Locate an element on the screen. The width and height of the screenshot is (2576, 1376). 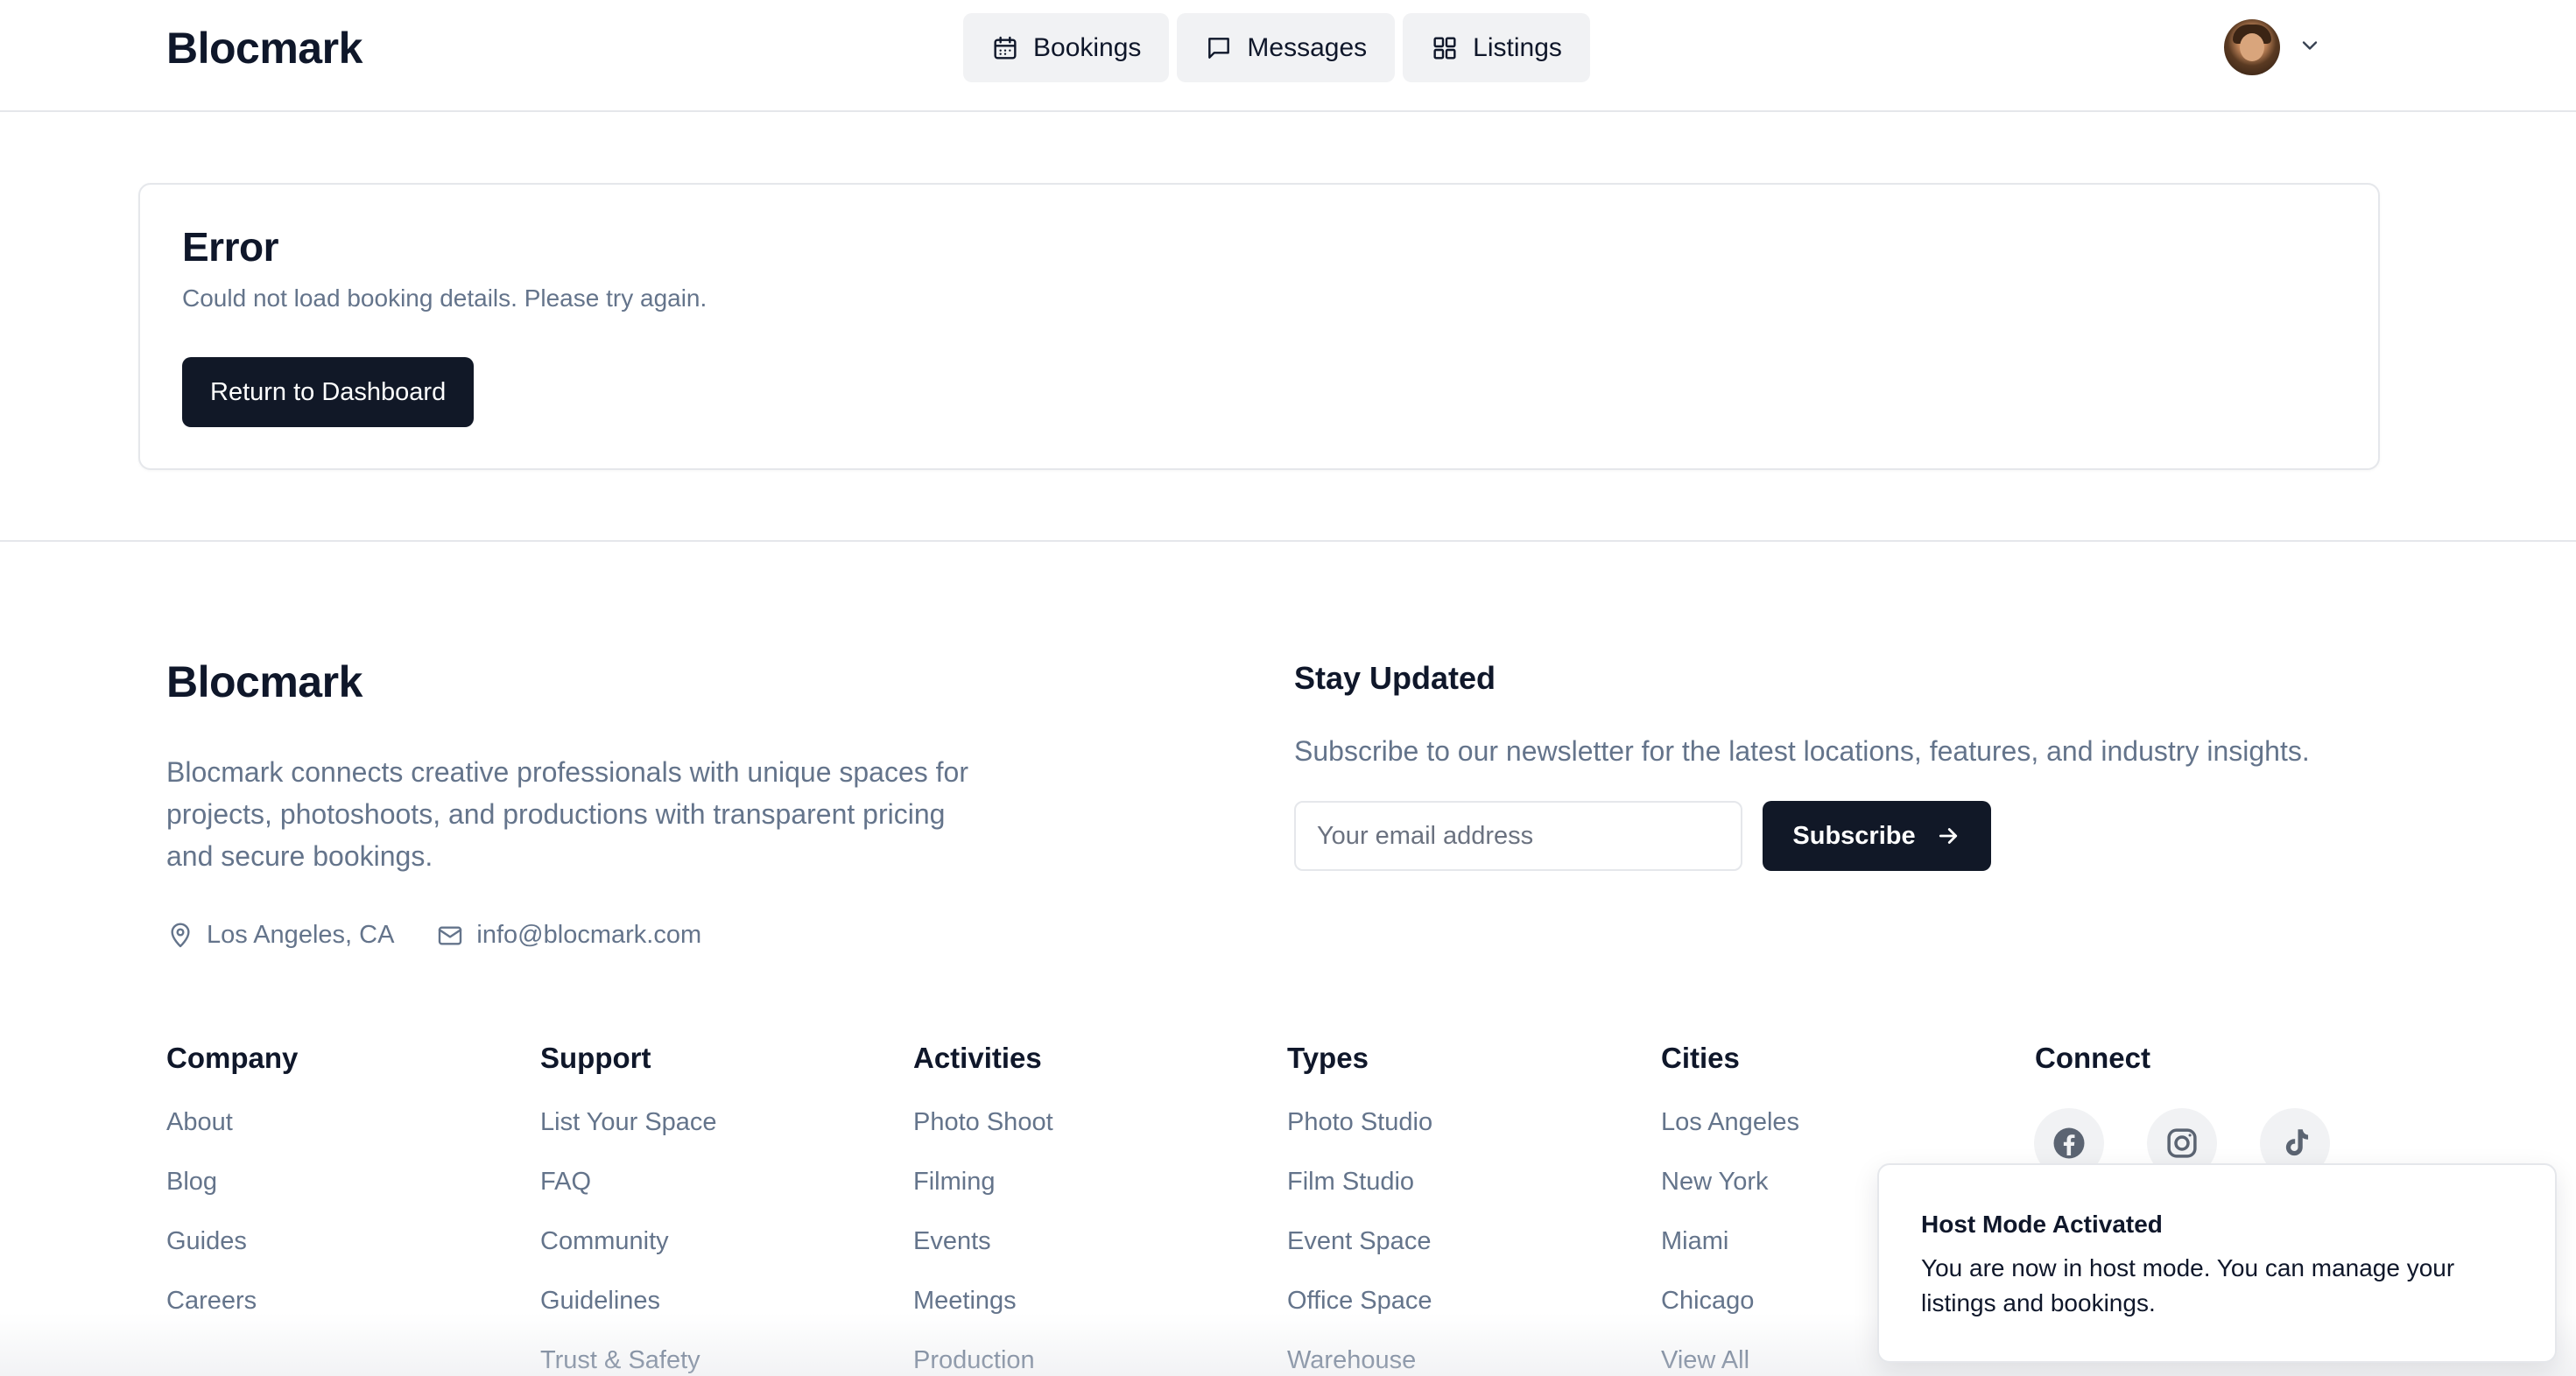
footer-link-photo-studio: Photo Studio is located at coordinates (1359, 1136).